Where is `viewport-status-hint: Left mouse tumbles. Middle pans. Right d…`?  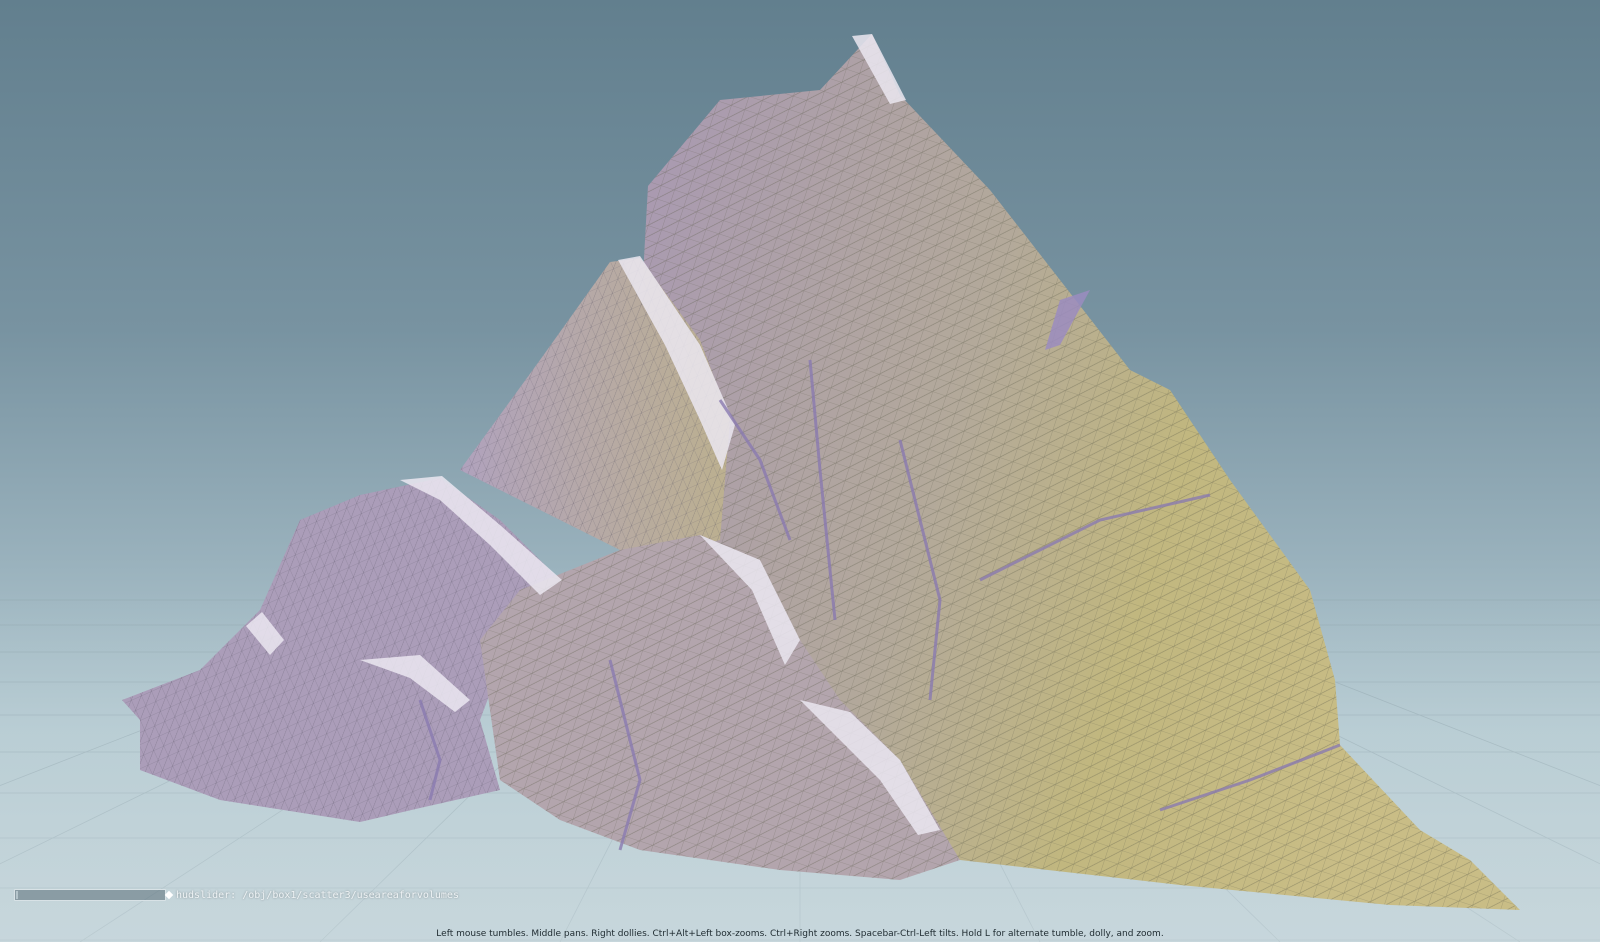 viewport-status-hint: Left mouse tumbles. Middle pans. Right d… is located at coordinates (800, 934).